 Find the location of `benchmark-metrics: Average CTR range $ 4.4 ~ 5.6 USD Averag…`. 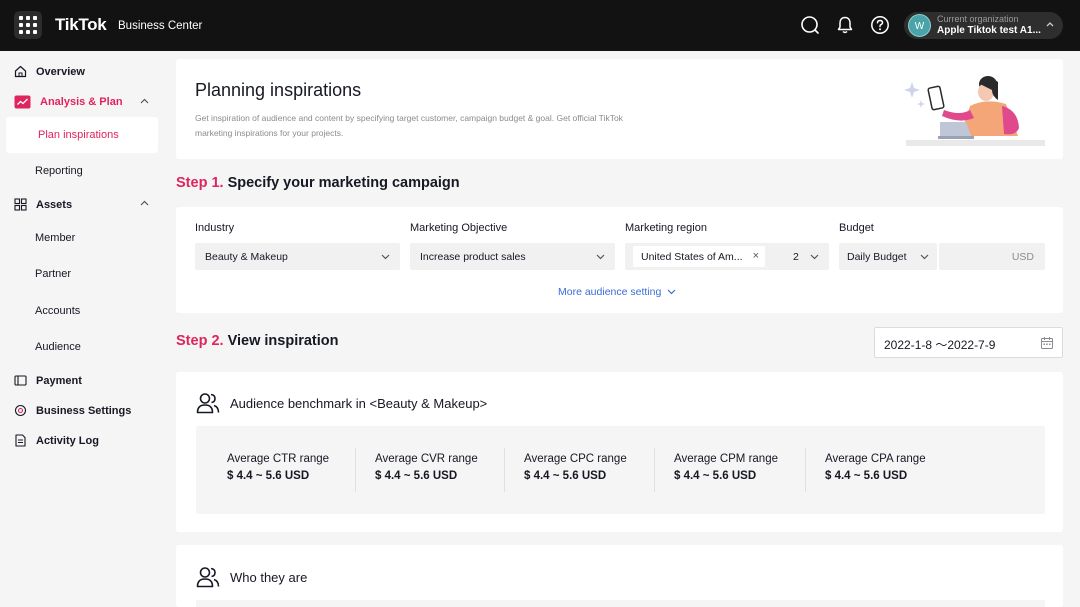

benchmark-metrics: Average CTR range $ 4.4 ~ 5.6 USD Averag… is located at coordinates (620, 470).